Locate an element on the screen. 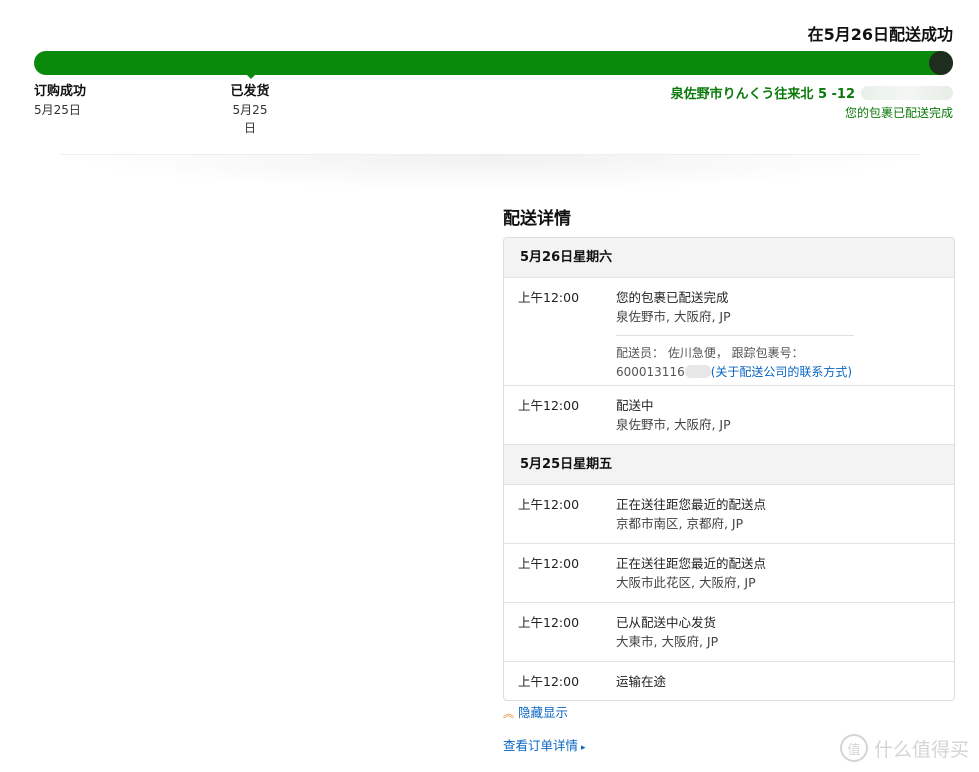 The height and width of the screenshot is (772, 979). tracking-event: 上午12:00 正在送往距您最近的配送点 大阪市此花区, 大阪府, JP is located at coordinates (729, 573).